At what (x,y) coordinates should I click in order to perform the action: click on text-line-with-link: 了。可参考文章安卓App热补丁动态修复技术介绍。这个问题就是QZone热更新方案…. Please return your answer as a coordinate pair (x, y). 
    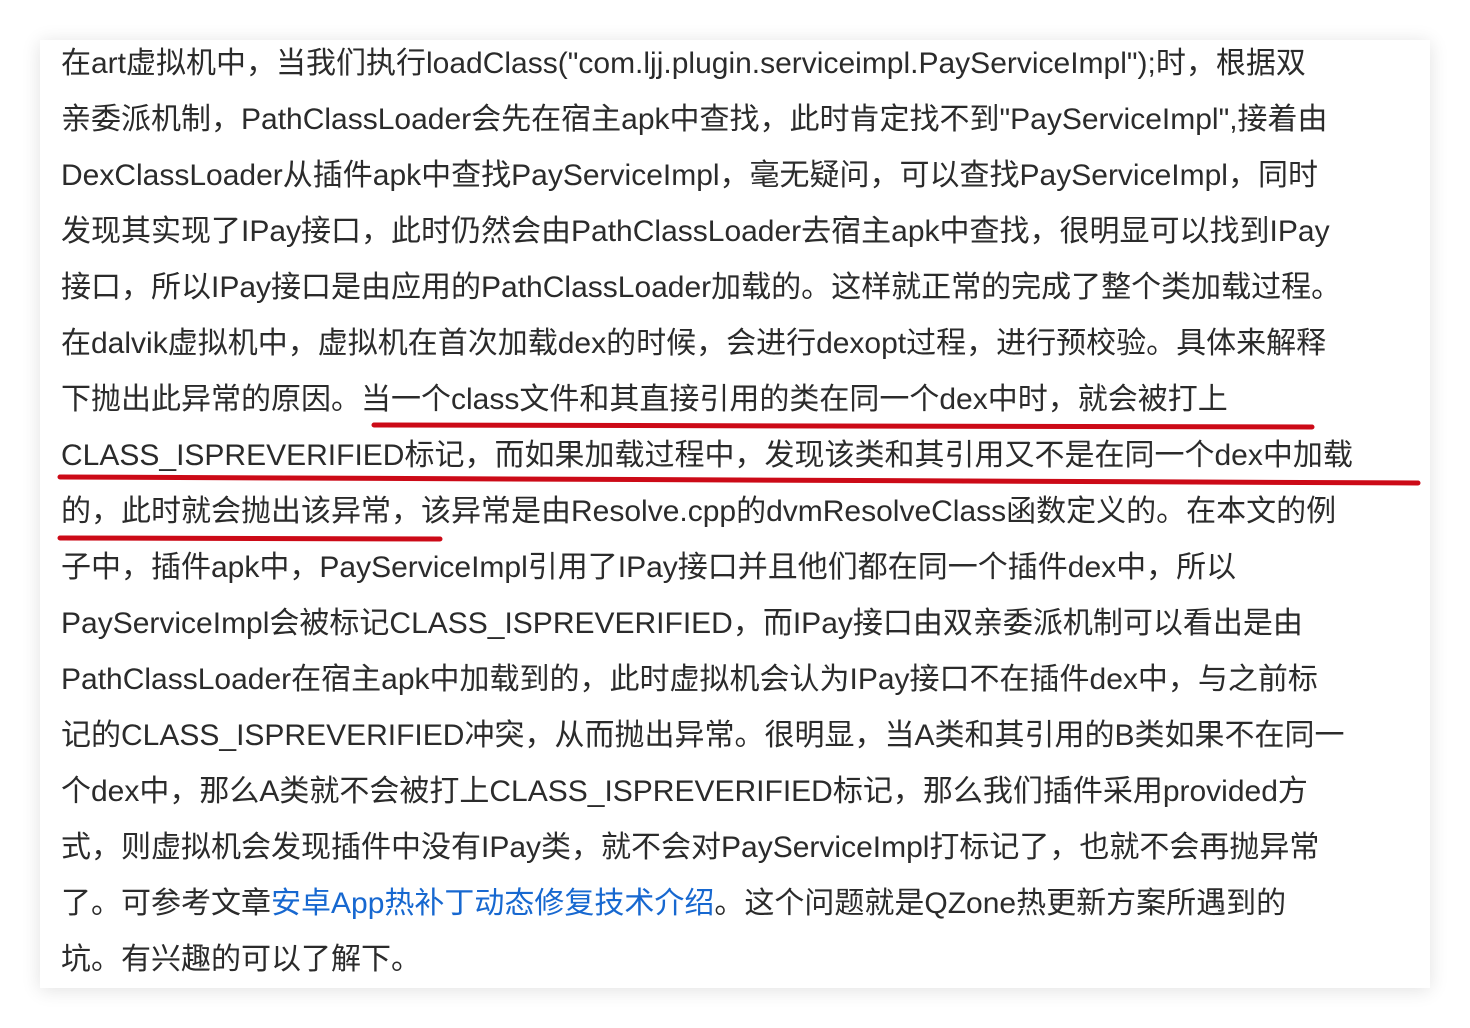
    Looking at the image, I should click on (707, 904).